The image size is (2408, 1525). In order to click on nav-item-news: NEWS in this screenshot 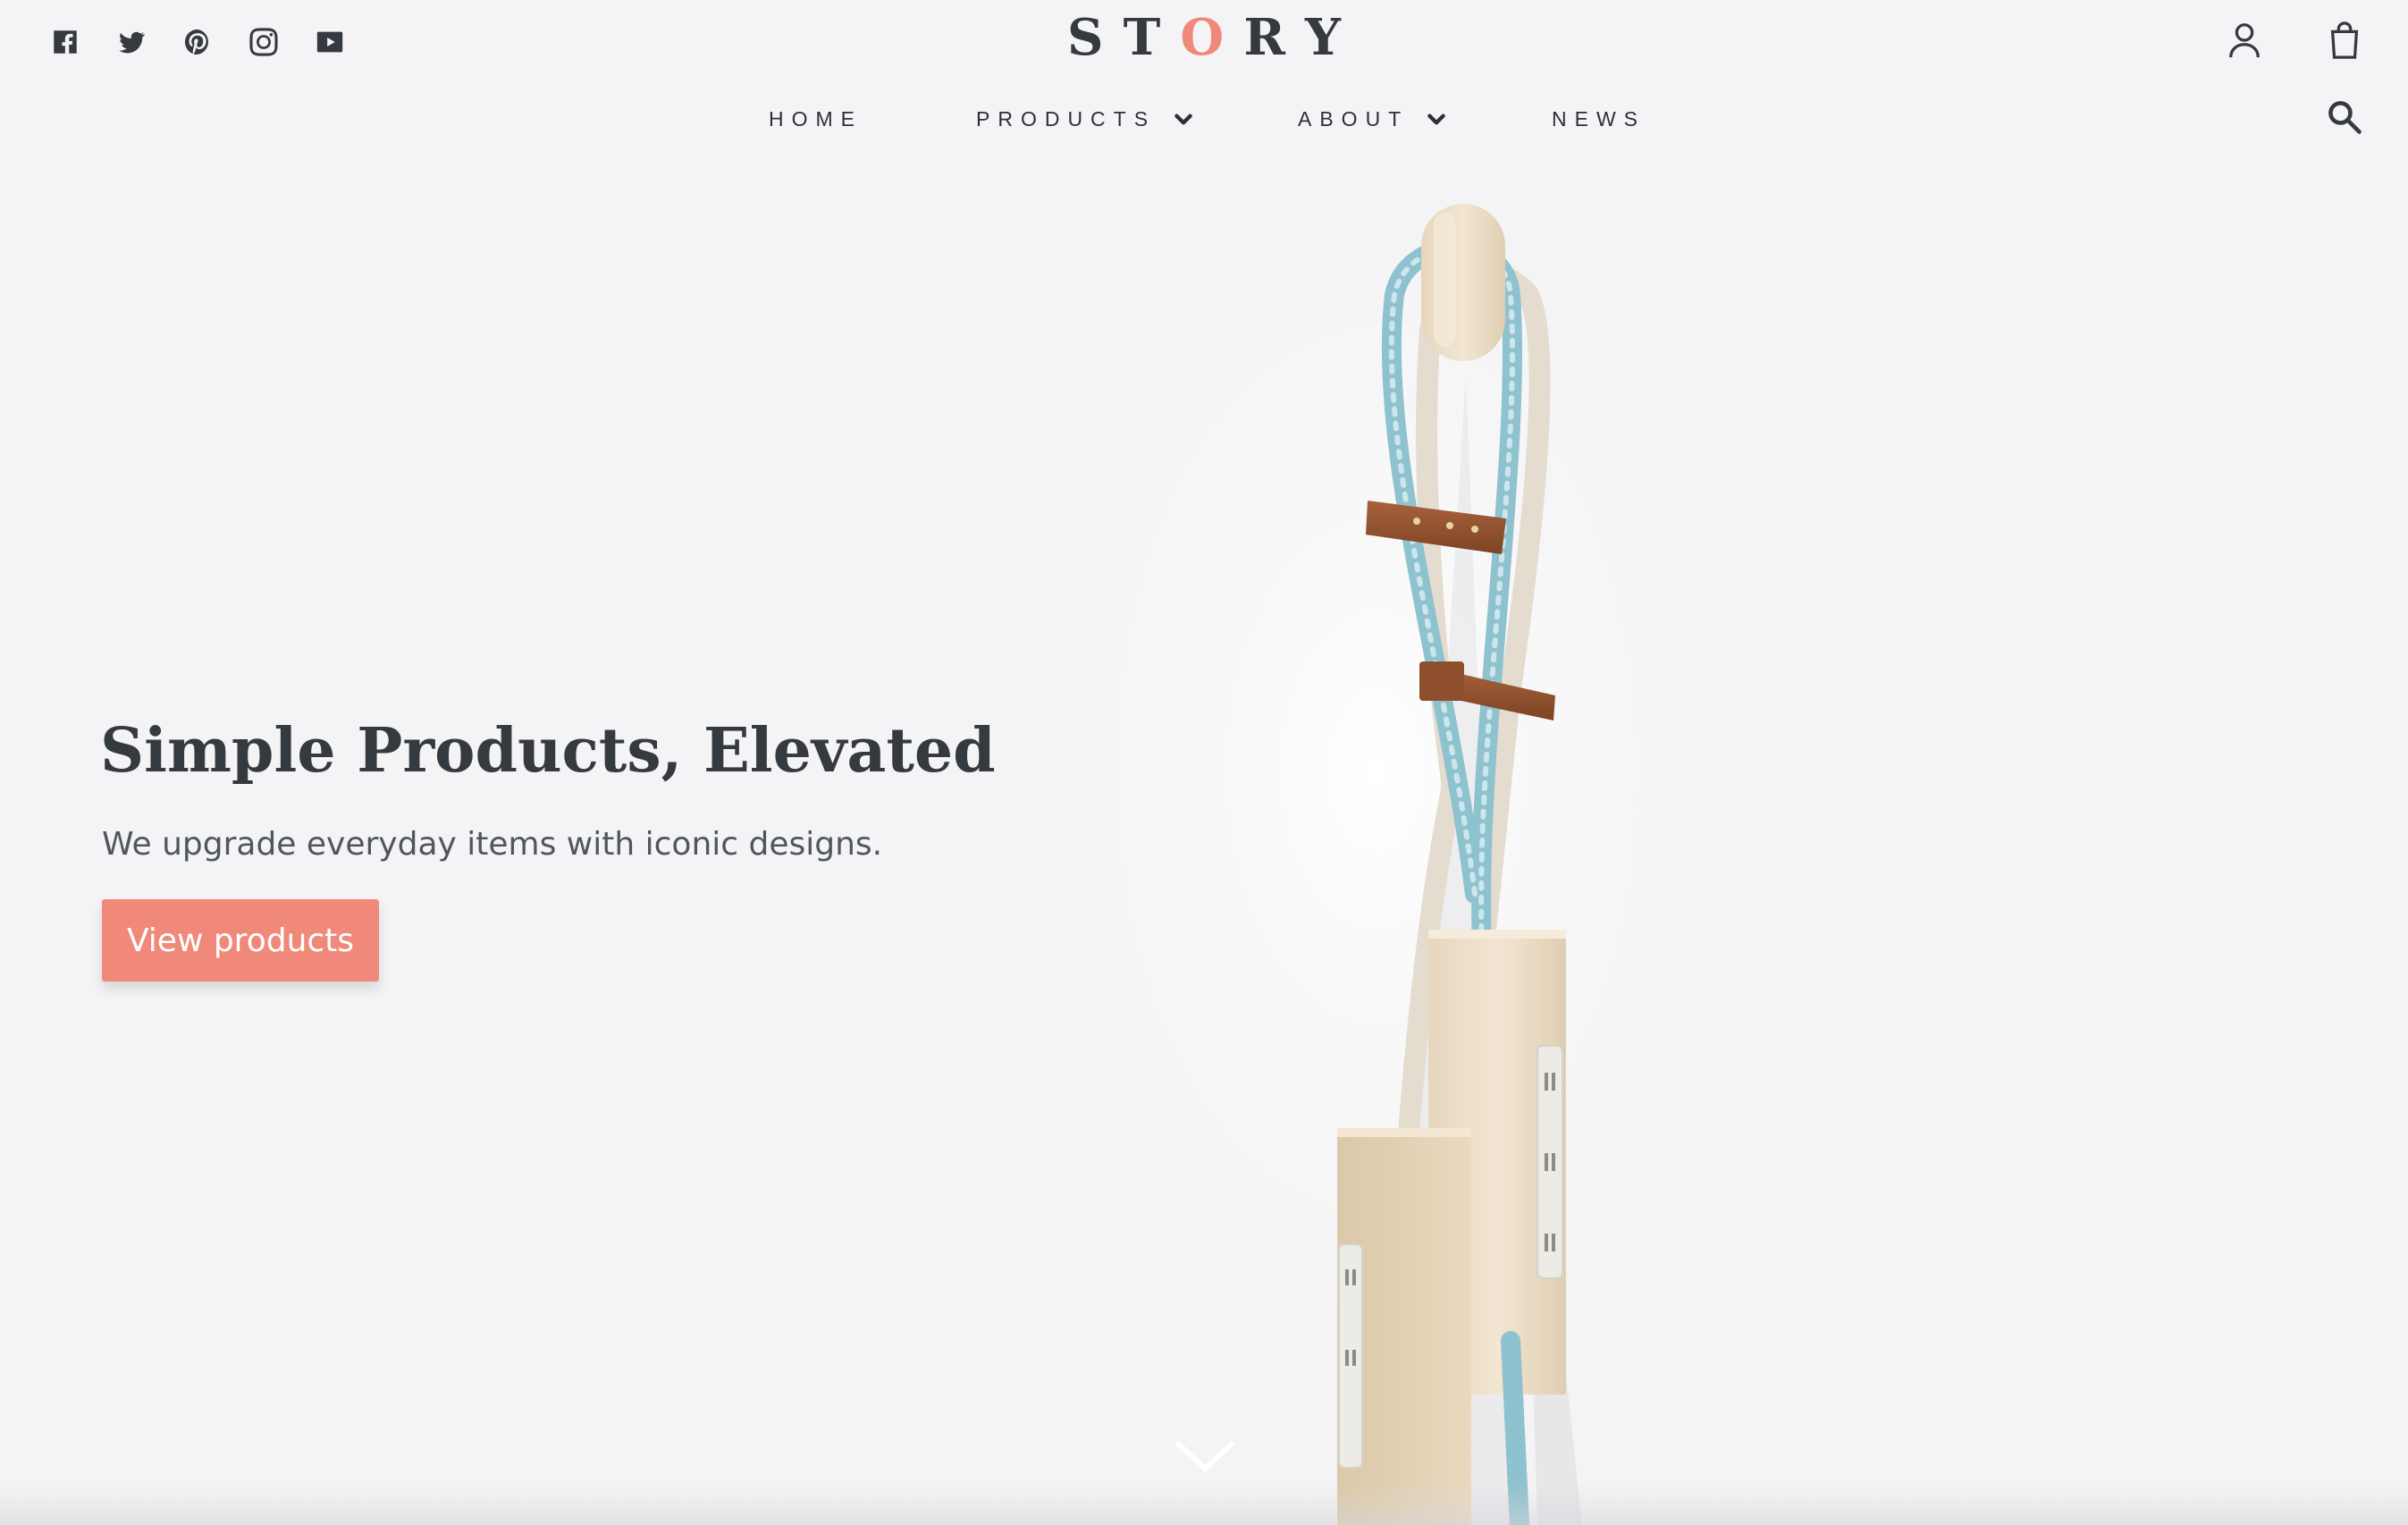, I will do `click(1599, 119)`.